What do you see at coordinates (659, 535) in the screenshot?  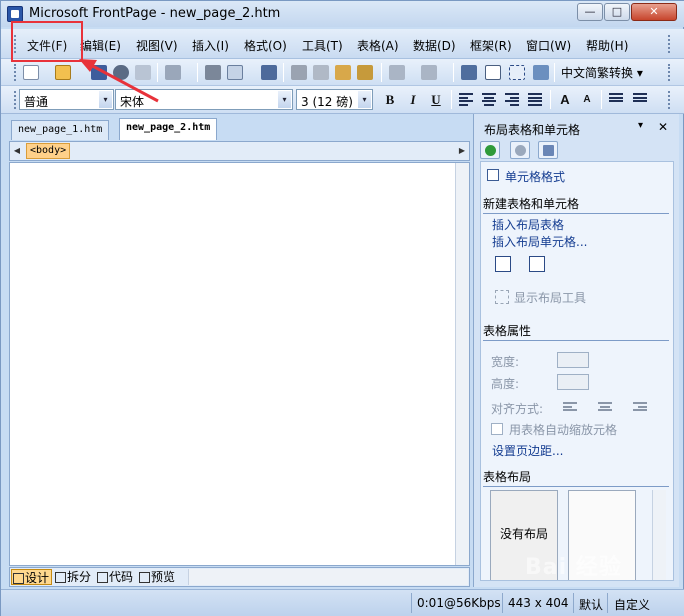 I see `layout-gallery-scrollbar` at bounding box center [659, 535].